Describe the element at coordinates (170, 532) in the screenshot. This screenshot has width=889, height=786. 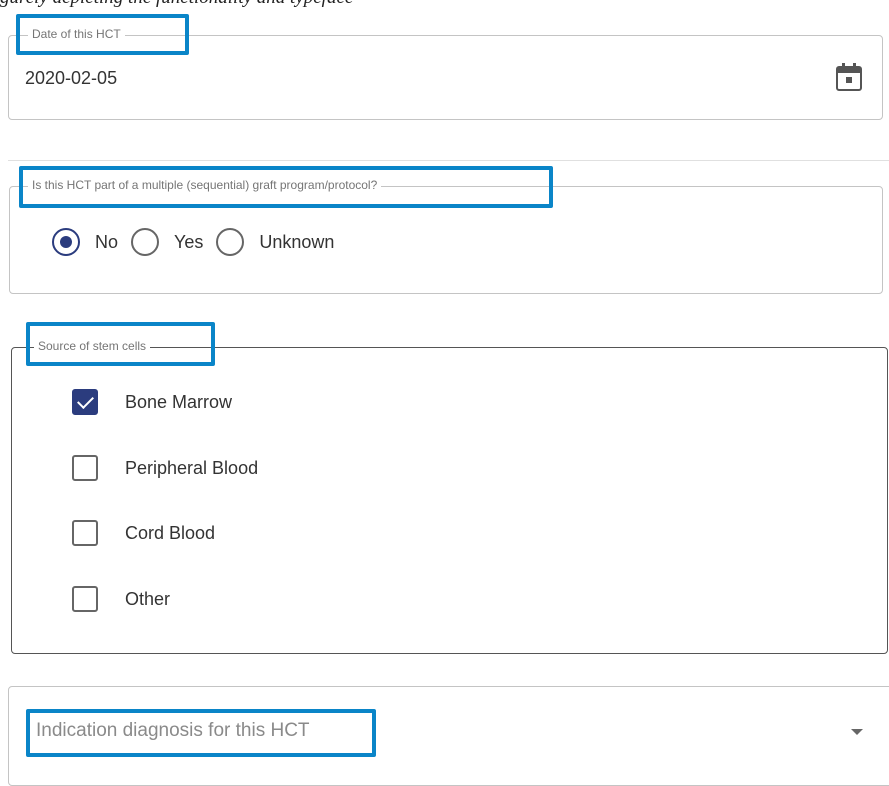
I see `checkbox-cord-blood-label: Cord Blood` at that location.